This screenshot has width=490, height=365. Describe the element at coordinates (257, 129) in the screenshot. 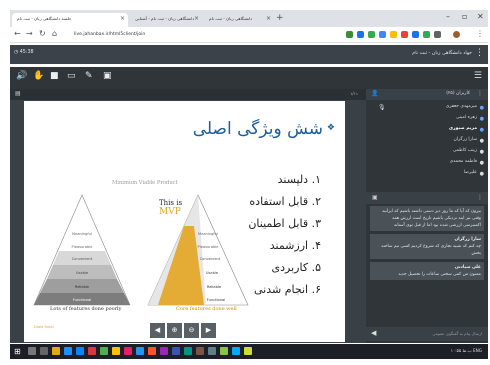

I see `slide-title: شش ویژگی اصلی` at that location.